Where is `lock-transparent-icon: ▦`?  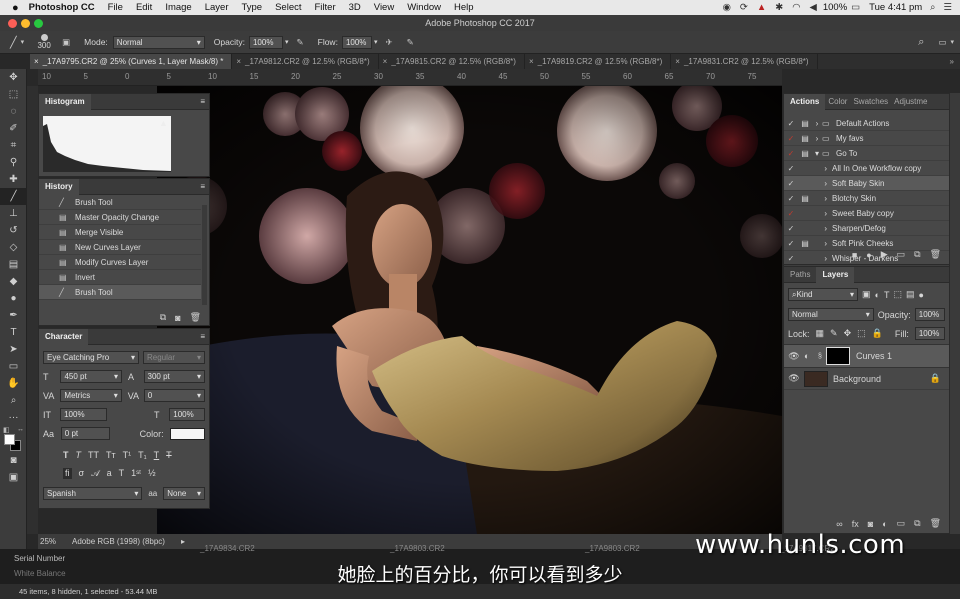 lock-transparent-icon: ▦ is located at coordinates (820, 333).